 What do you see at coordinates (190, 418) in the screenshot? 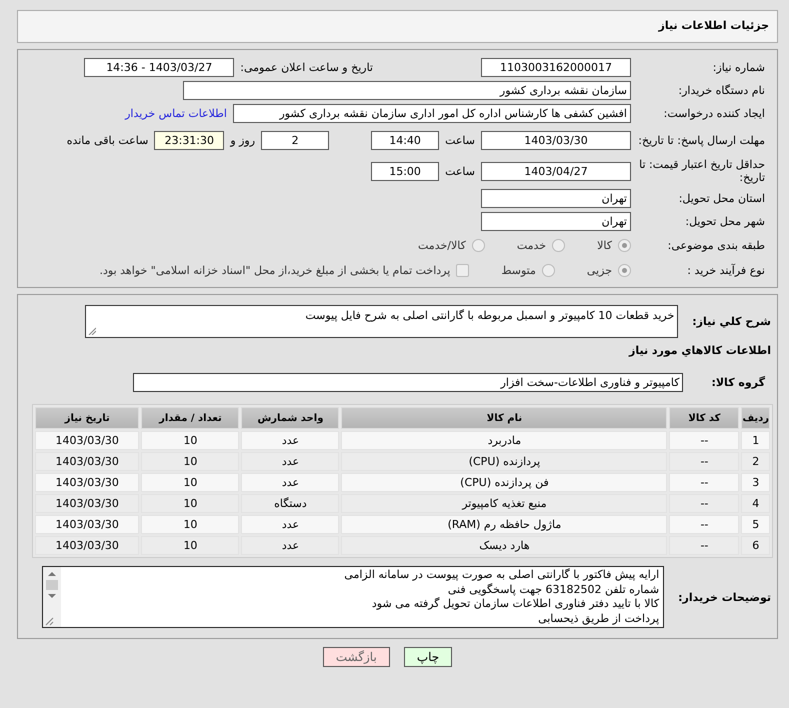
I see `column-header: تعداد / مقدار` at bounding box center [190, 418].